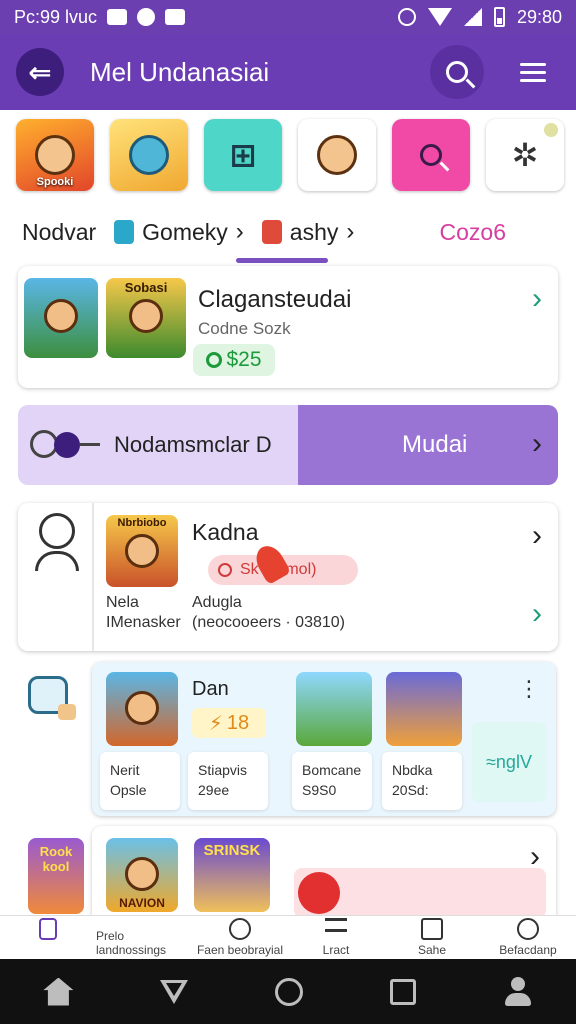 The width and height of the screenshot is (576, 1024). I want to click on hourglass-icon, so click(48, 929).